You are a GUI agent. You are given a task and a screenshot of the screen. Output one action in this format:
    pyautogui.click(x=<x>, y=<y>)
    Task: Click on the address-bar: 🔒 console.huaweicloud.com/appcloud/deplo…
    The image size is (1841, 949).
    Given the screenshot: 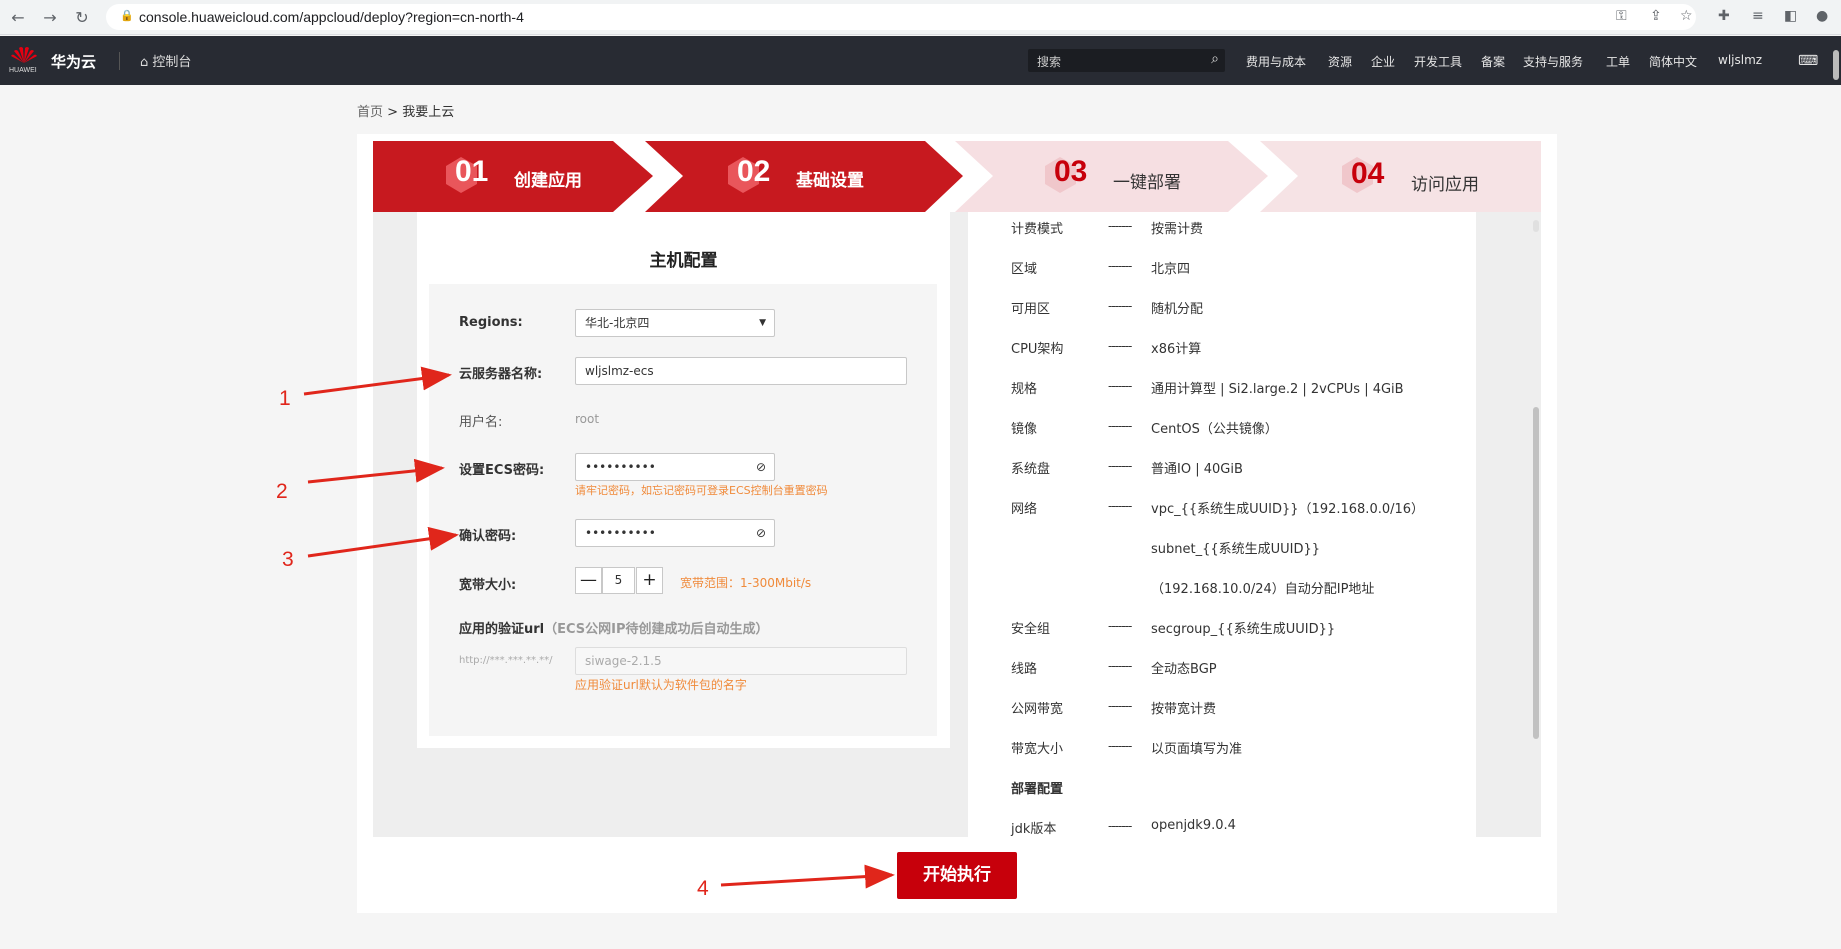 What is the action you would take?
    pyautogui.click(x=901, y=17)
    